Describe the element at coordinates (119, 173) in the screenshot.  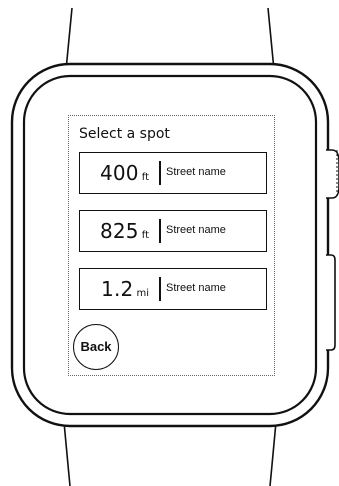
I see `spot-distance-value: 400` at that location.